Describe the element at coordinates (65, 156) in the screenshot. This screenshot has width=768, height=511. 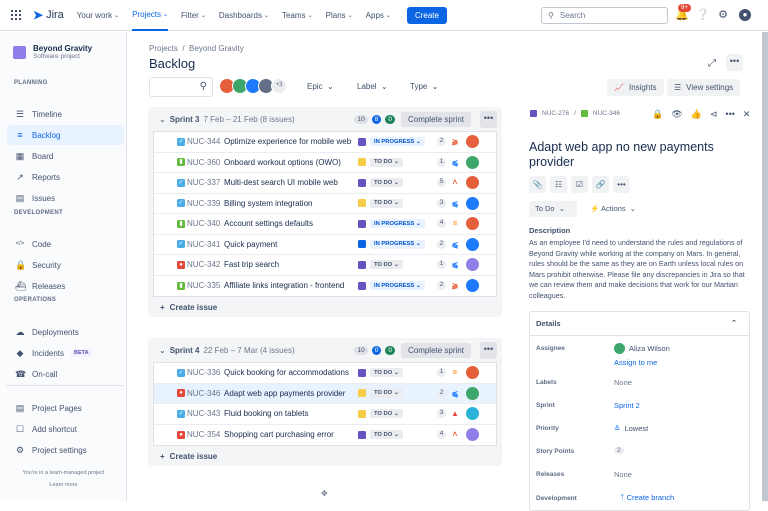
I see `sidebar-item-board: ▦ Board` at that location.